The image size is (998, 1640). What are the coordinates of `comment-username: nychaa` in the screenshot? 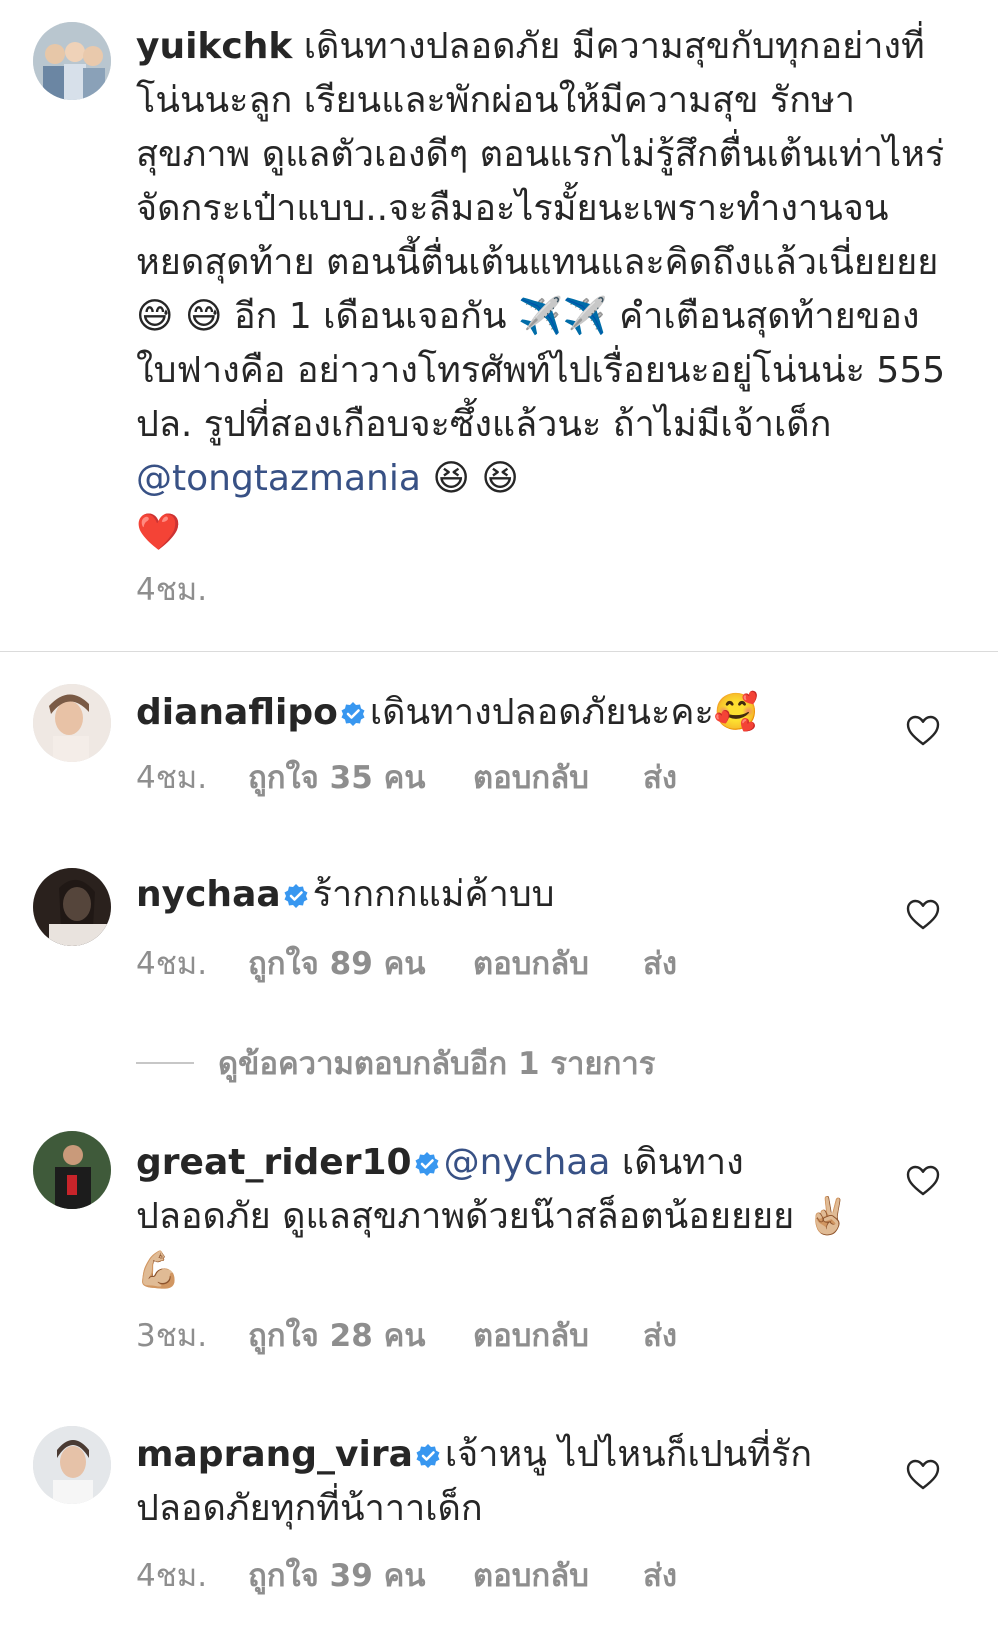 It's located at (208, 894).